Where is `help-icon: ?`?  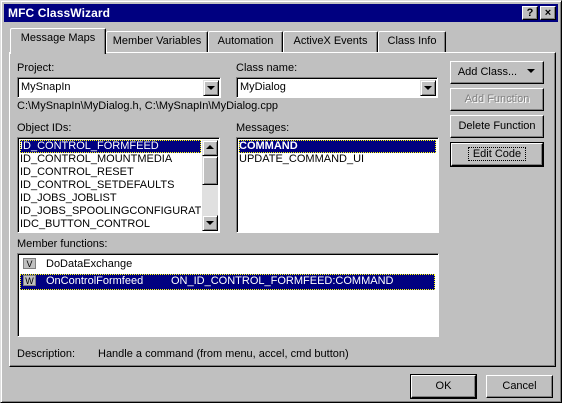 help-icon: ? is located at coordinates (530, 13).